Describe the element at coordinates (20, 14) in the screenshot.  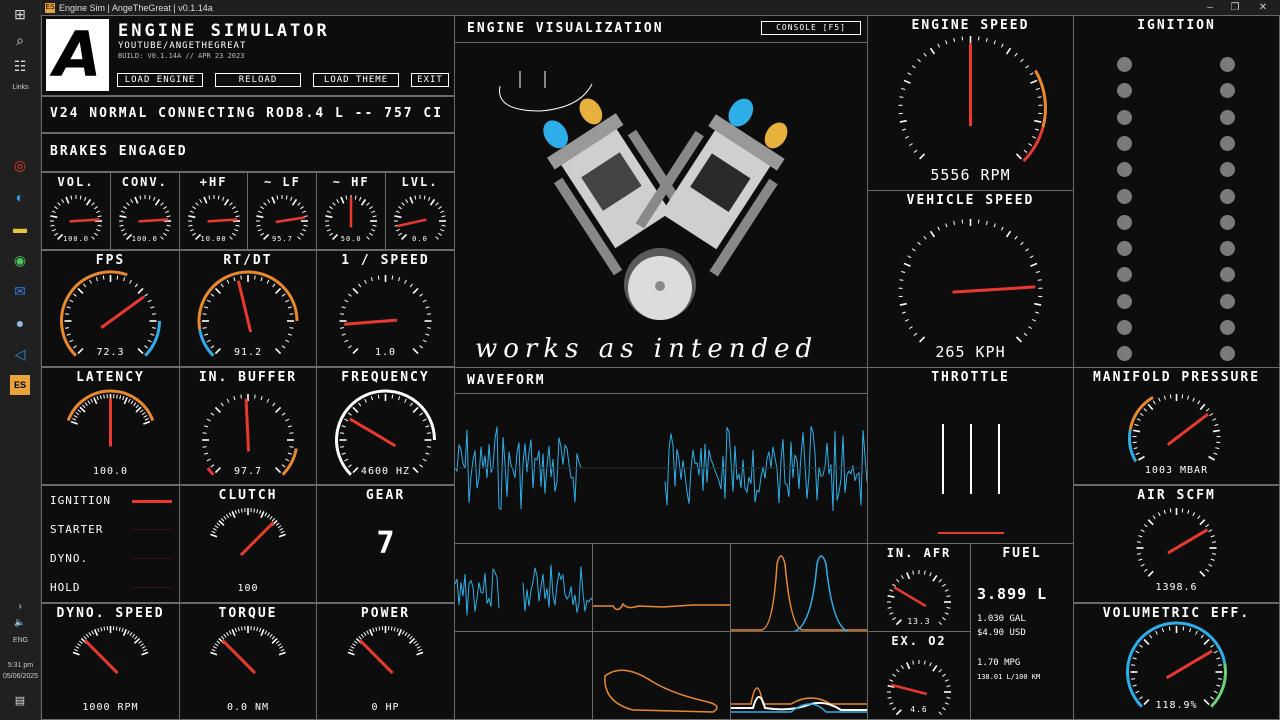
I see `windows-start-icon: ⊞` at that location.